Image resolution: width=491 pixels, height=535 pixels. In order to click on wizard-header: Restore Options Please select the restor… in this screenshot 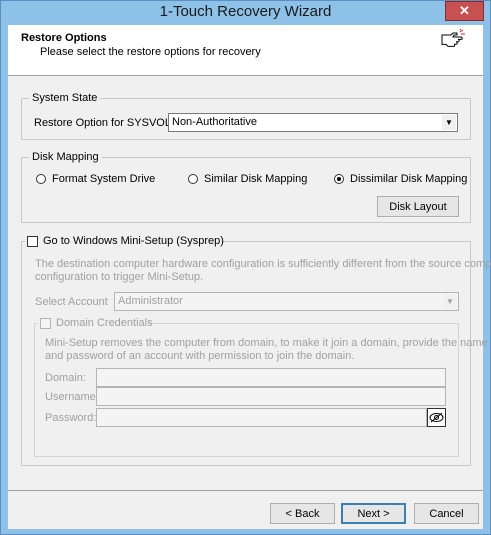, I will do `click(245, 50)`.